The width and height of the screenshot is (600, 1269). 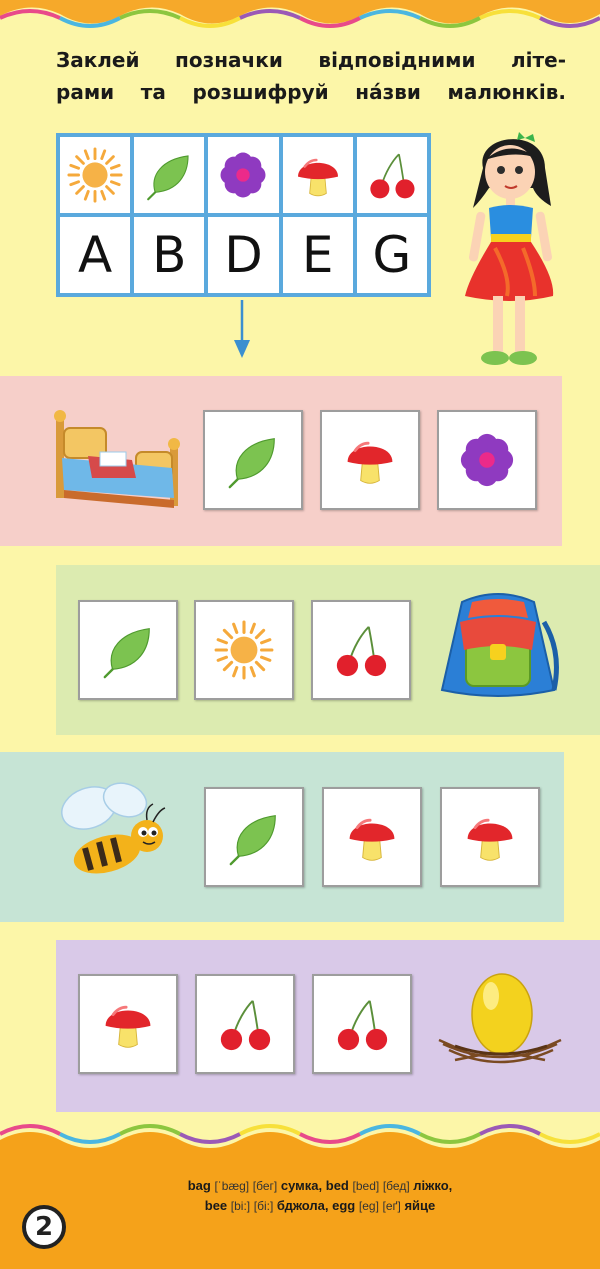 I want to click on key-letter-cell: G, so click(x=391, y=255).